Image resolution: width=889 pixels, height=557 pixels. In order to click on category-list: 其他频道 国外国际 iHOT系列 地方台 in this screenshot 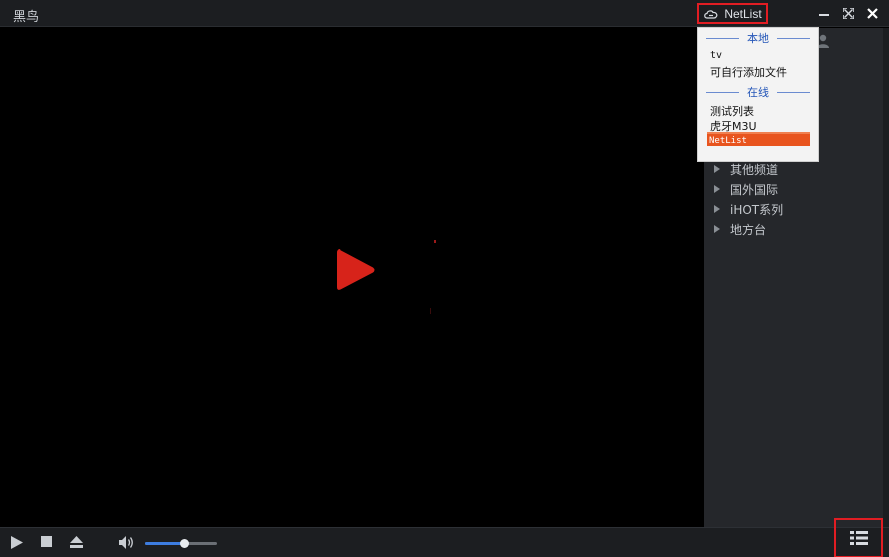, I will do `click(747, 199)`.